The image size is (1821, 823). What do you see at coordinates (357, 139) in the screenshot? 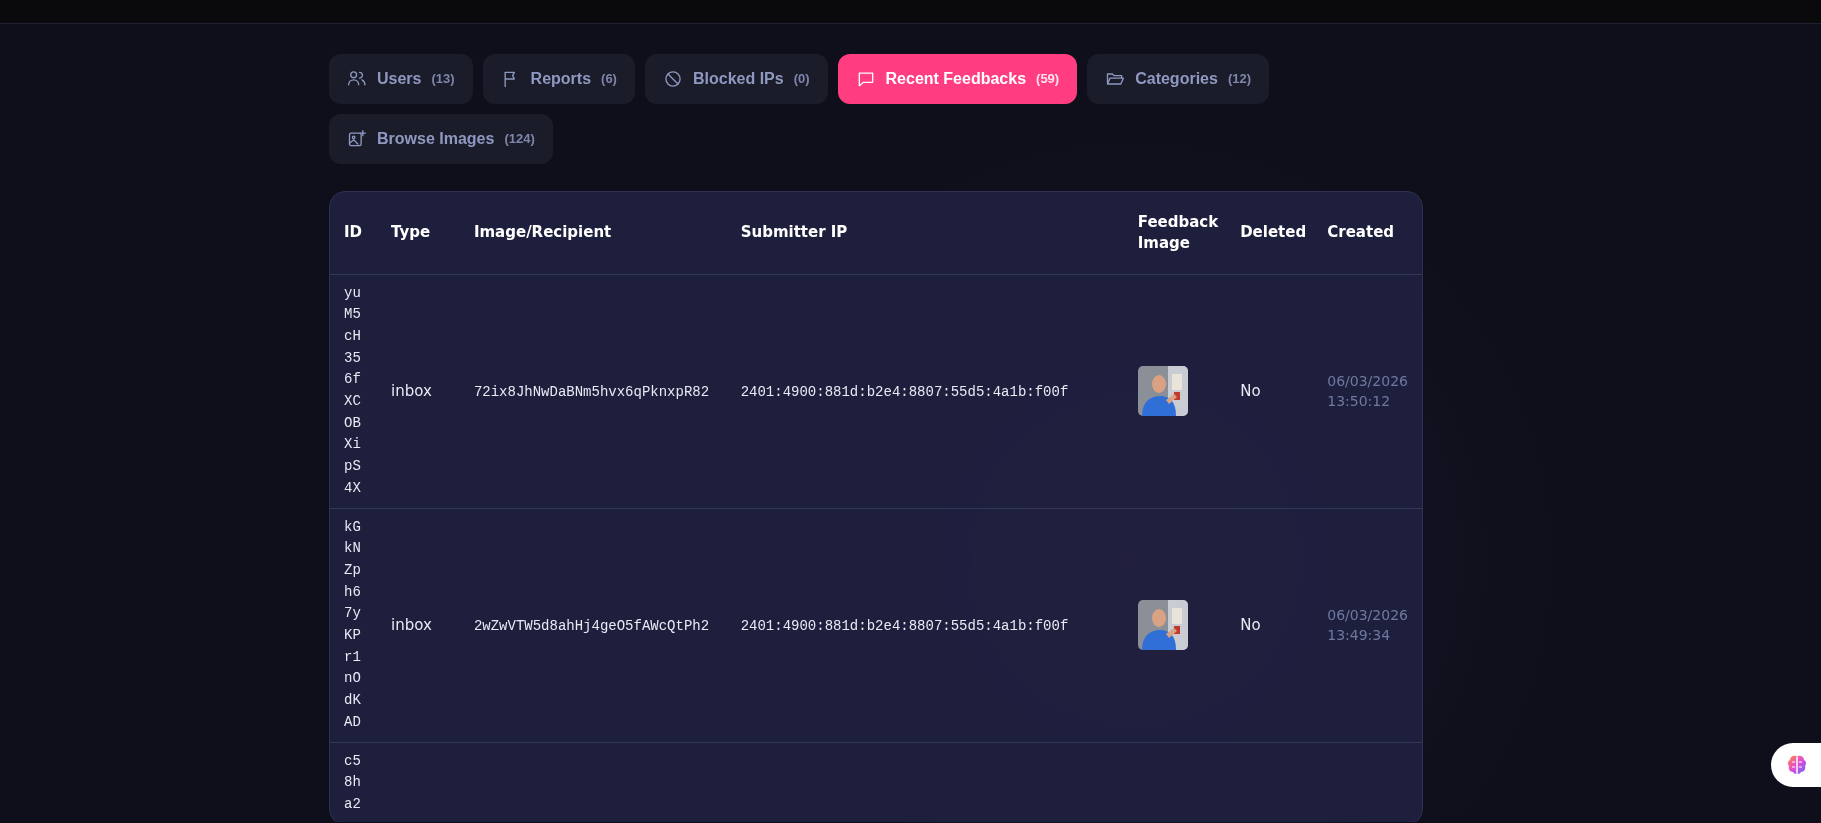
I see `image-plus-icon` at bounding box center [357, 139].